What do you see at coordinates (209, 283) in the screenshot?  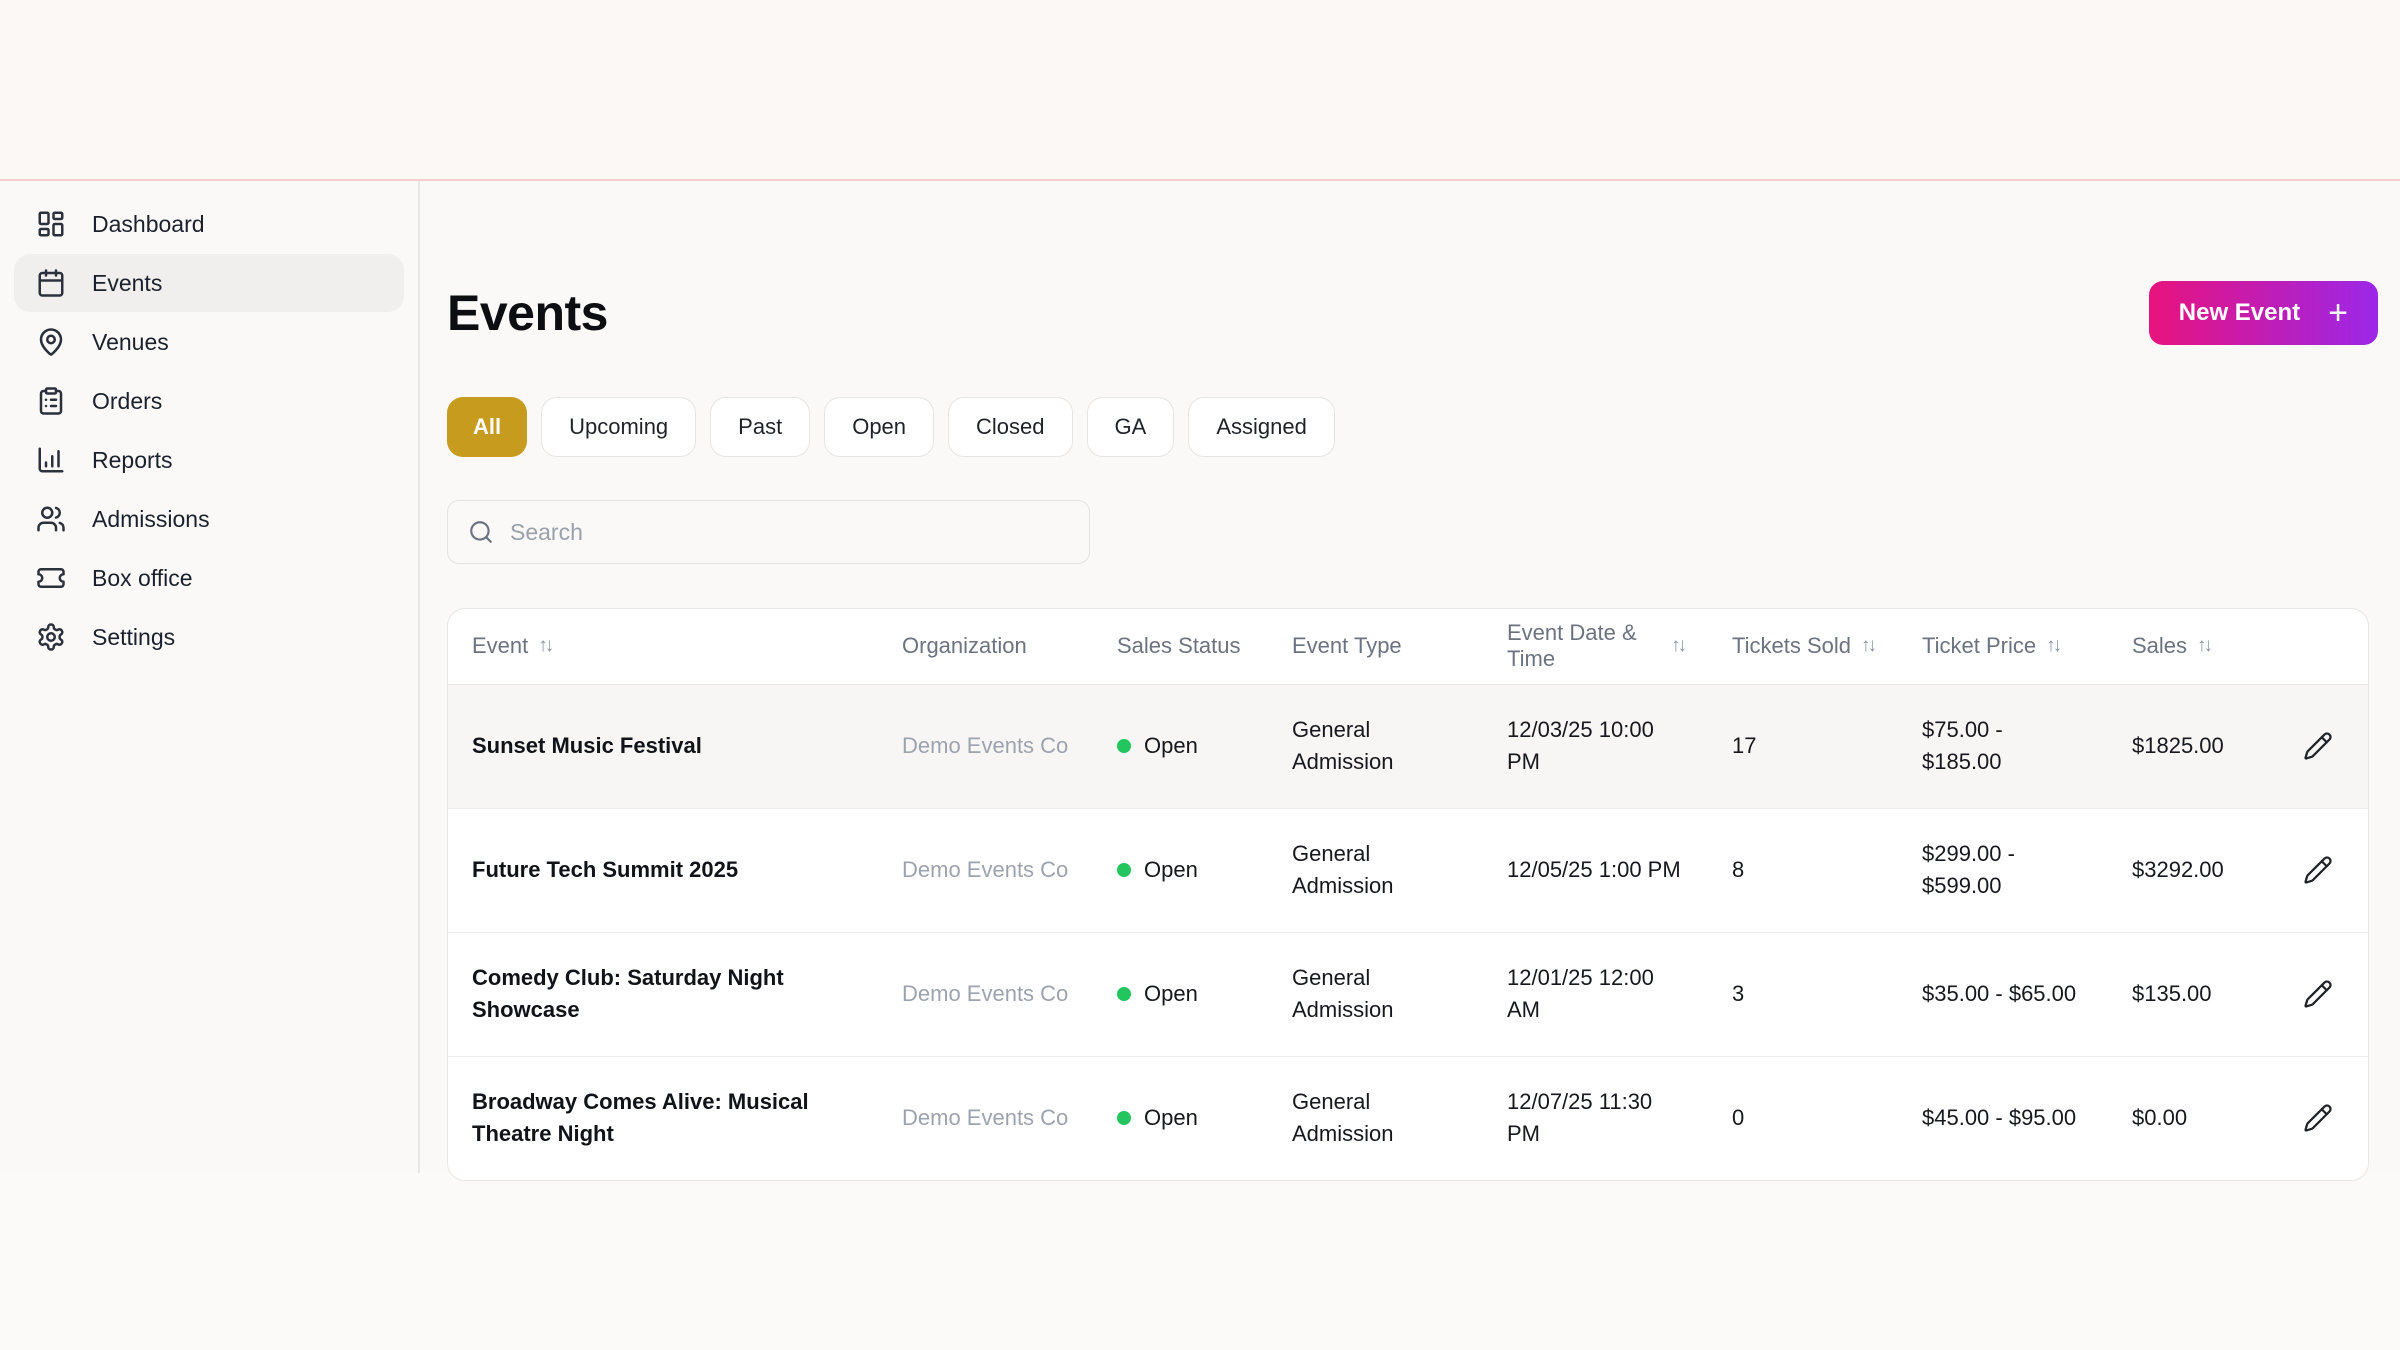 I see `sidebar-item-events: Events` at bounding box center [209, 283].